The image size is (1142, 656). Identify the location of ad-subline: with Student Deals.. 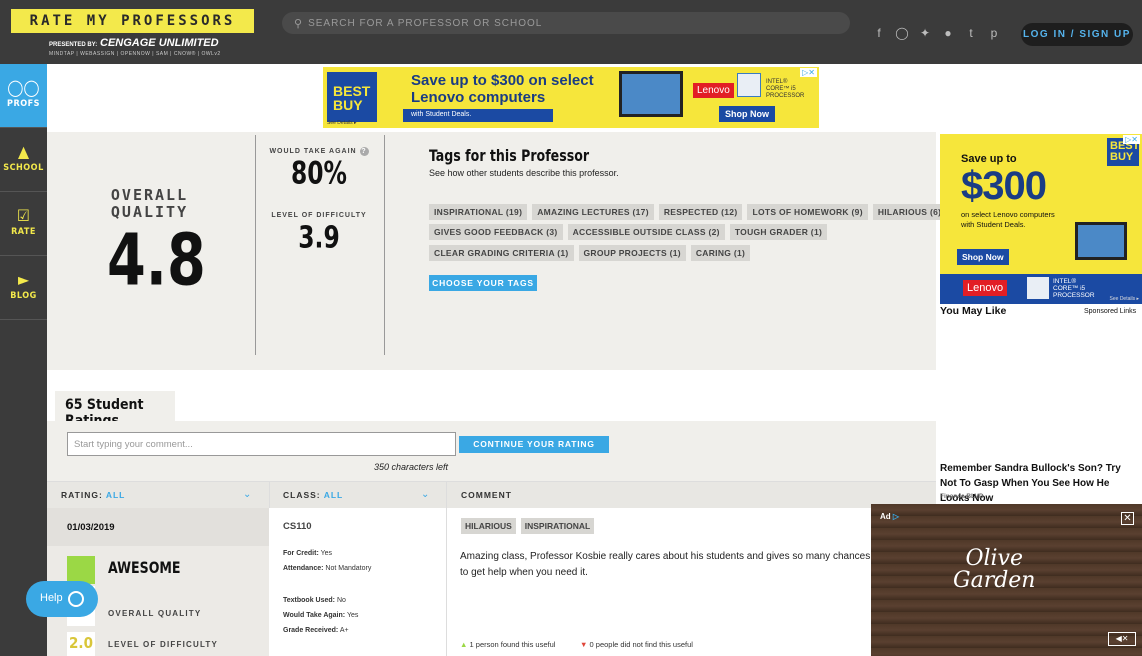
(478, 115).